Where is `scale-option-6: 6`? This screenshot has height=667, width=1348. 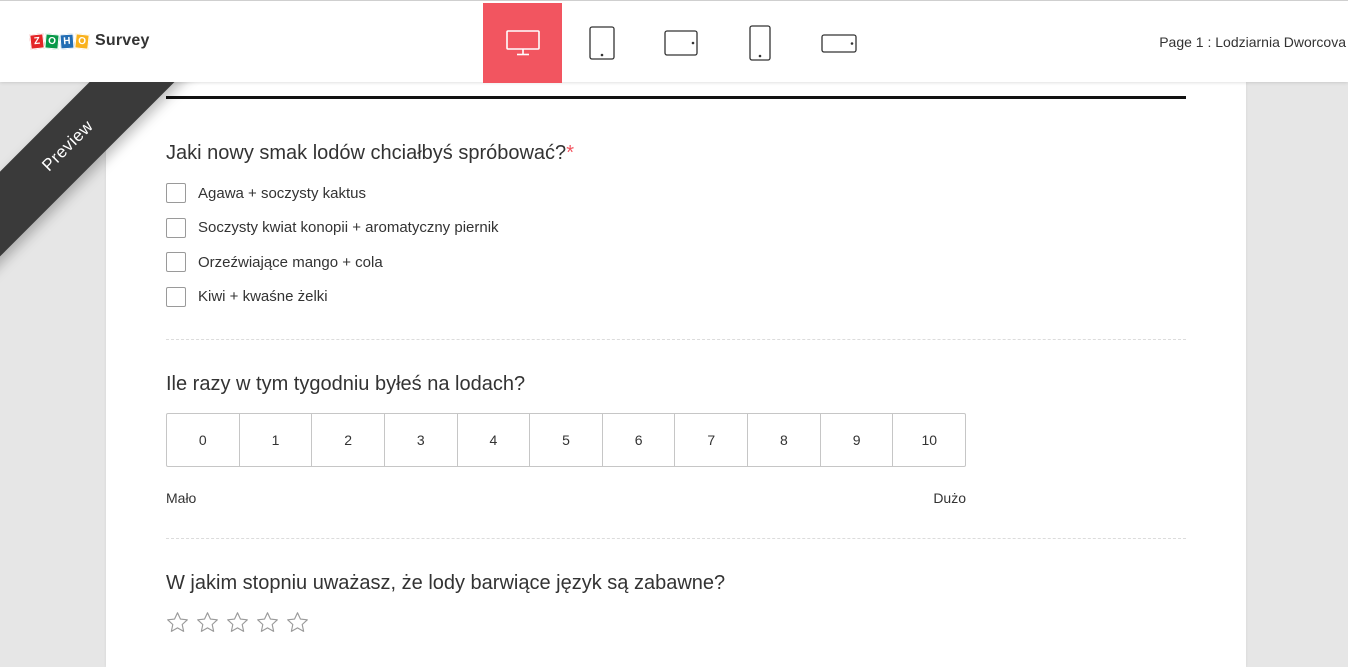
scale-option-6: 6 is located at coordinates (638, 440).